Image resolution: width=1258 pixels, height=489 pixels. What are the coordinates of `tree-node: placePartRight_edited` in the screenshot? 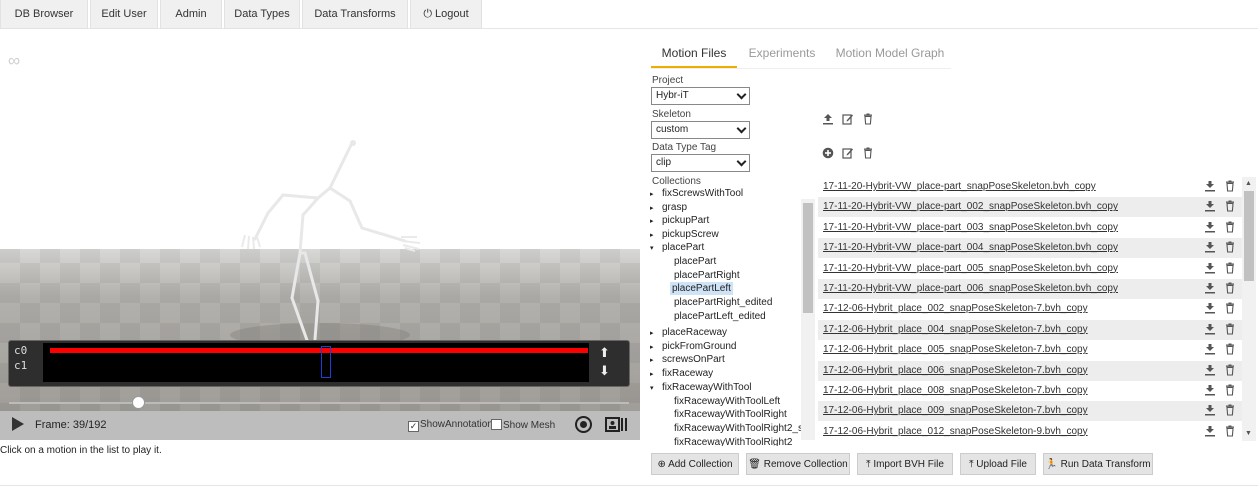 It's located at (723, 302).